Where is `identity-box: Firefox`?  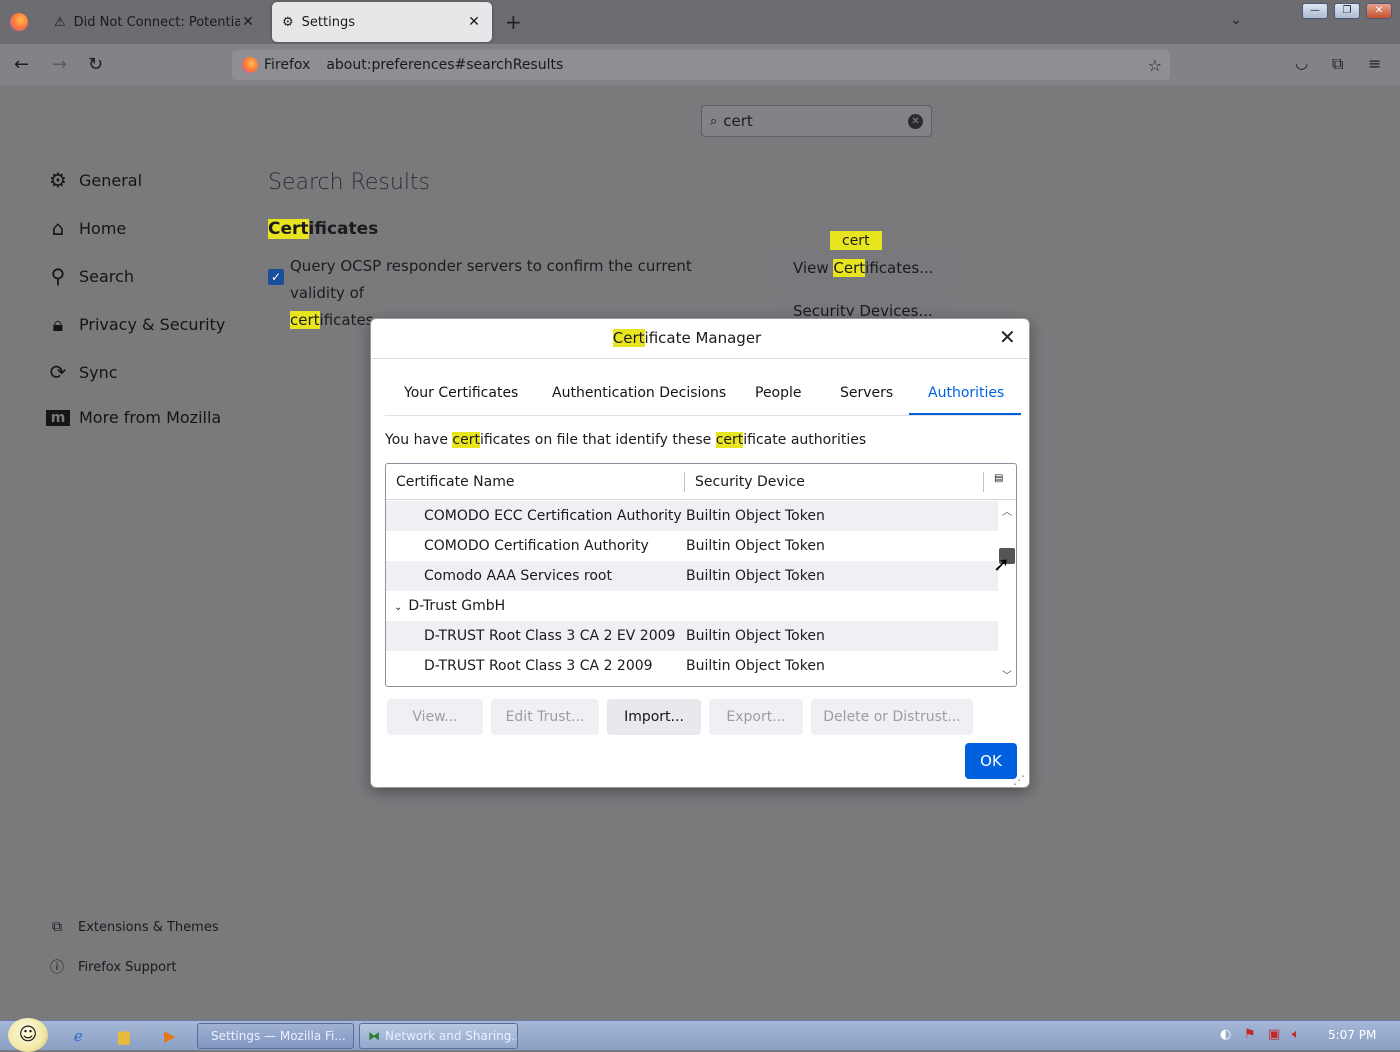
identity-box: Firefox is located at coordinates (276, 65).